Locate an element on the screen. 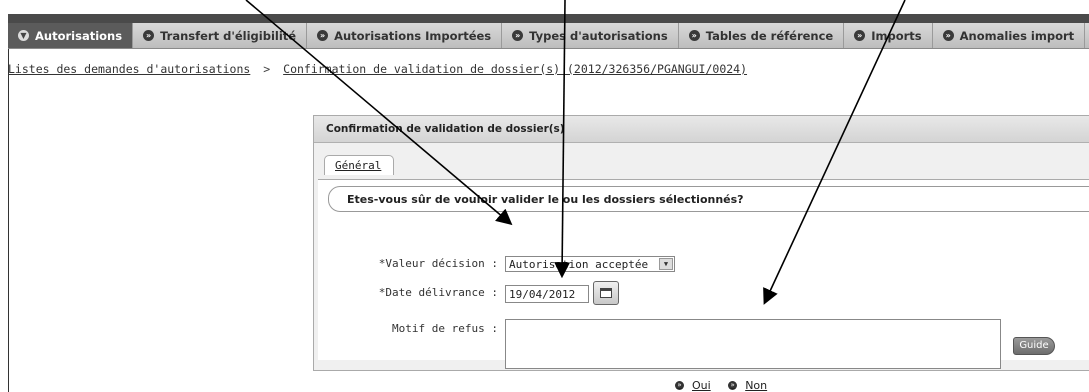 The image size is (1089, 392). motif-refus-textarea is located at coordinates (753, 344).